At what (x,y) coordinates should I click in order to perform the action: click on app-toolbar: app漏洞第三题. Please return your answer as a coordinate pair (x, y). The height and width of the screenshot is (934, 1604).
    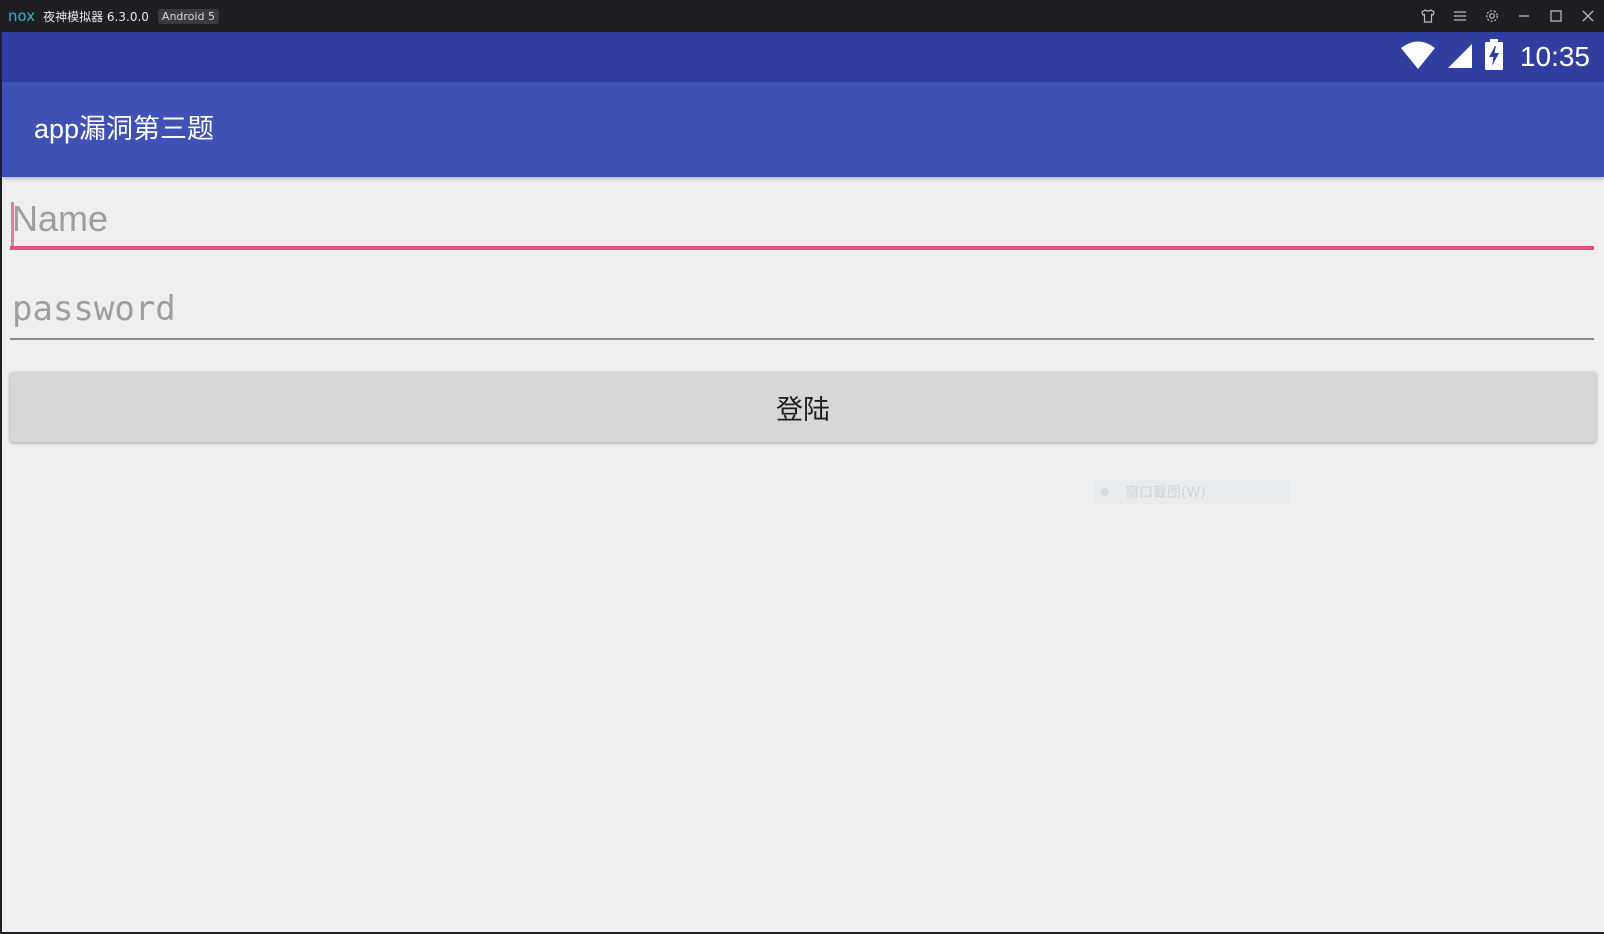
    Looking at the image, I should click on (803, 129).